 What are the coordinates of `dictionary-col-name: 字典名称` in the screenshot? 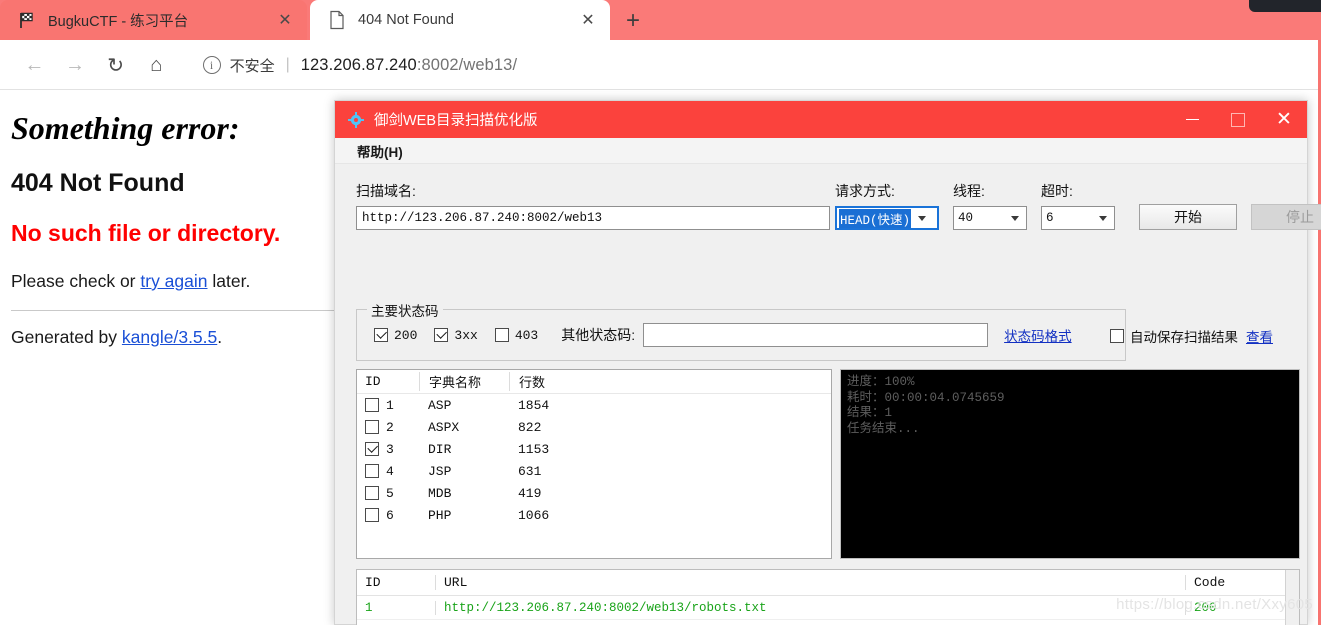 It's located at (464, 381).